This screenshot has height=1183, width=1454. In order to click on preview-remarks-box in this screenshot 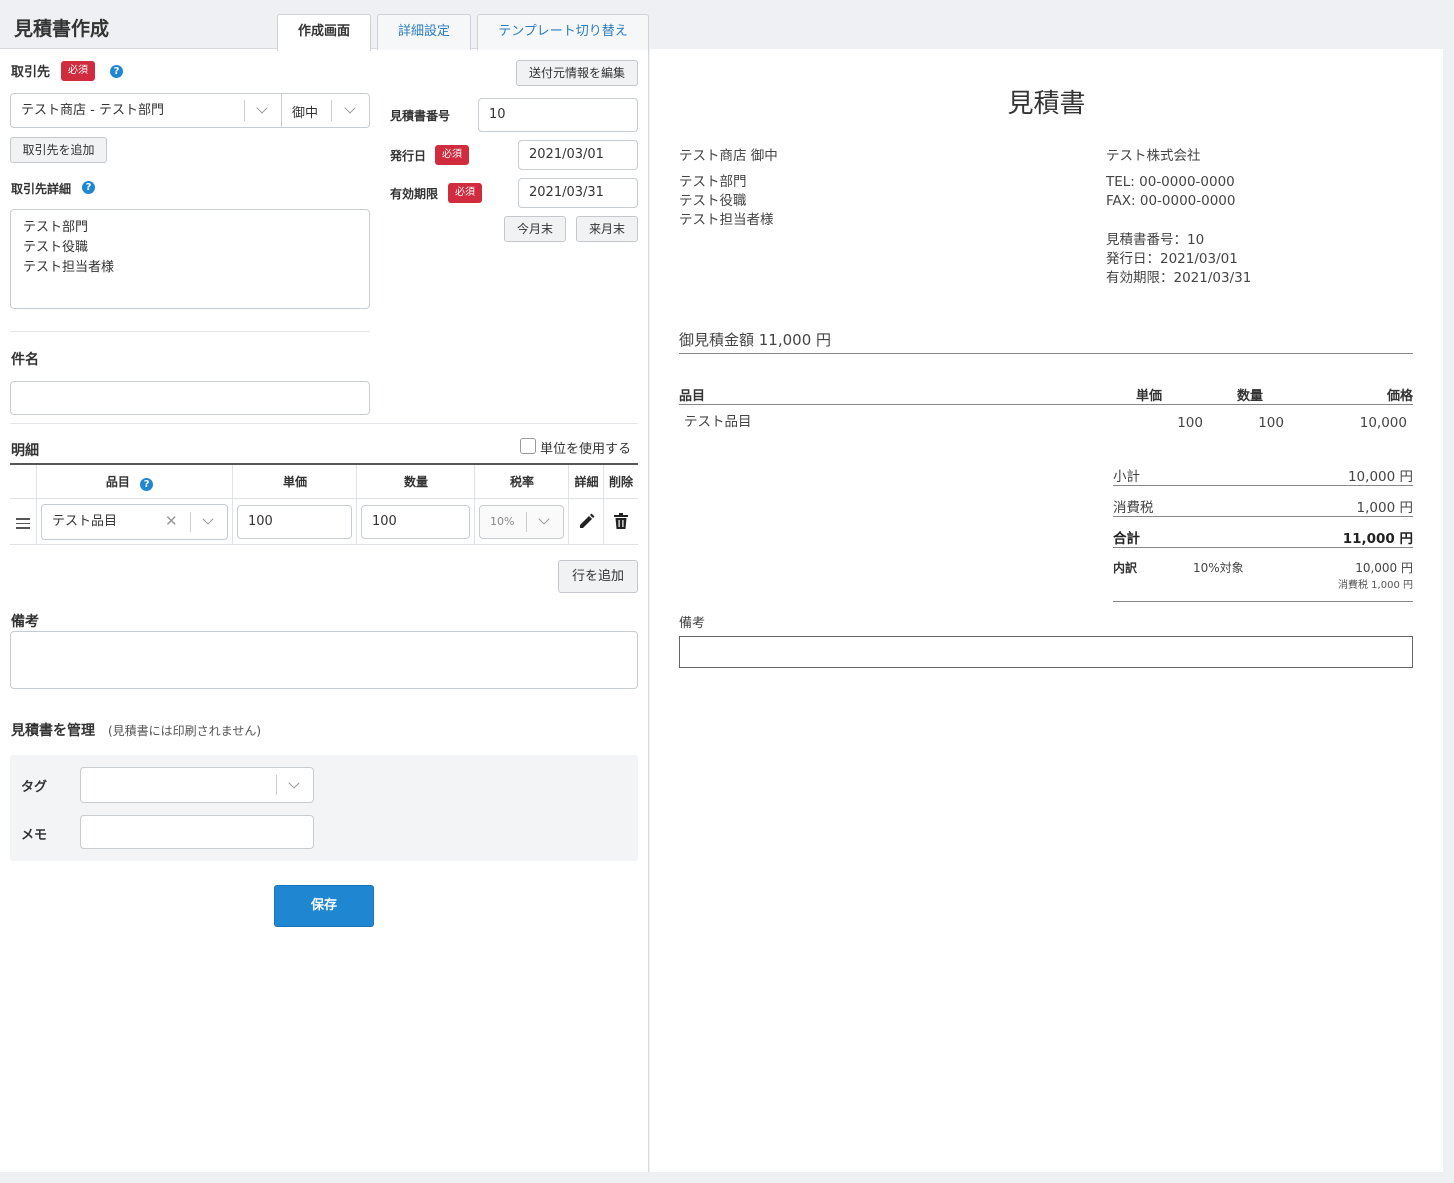, I will do `click(1046, 652)`.